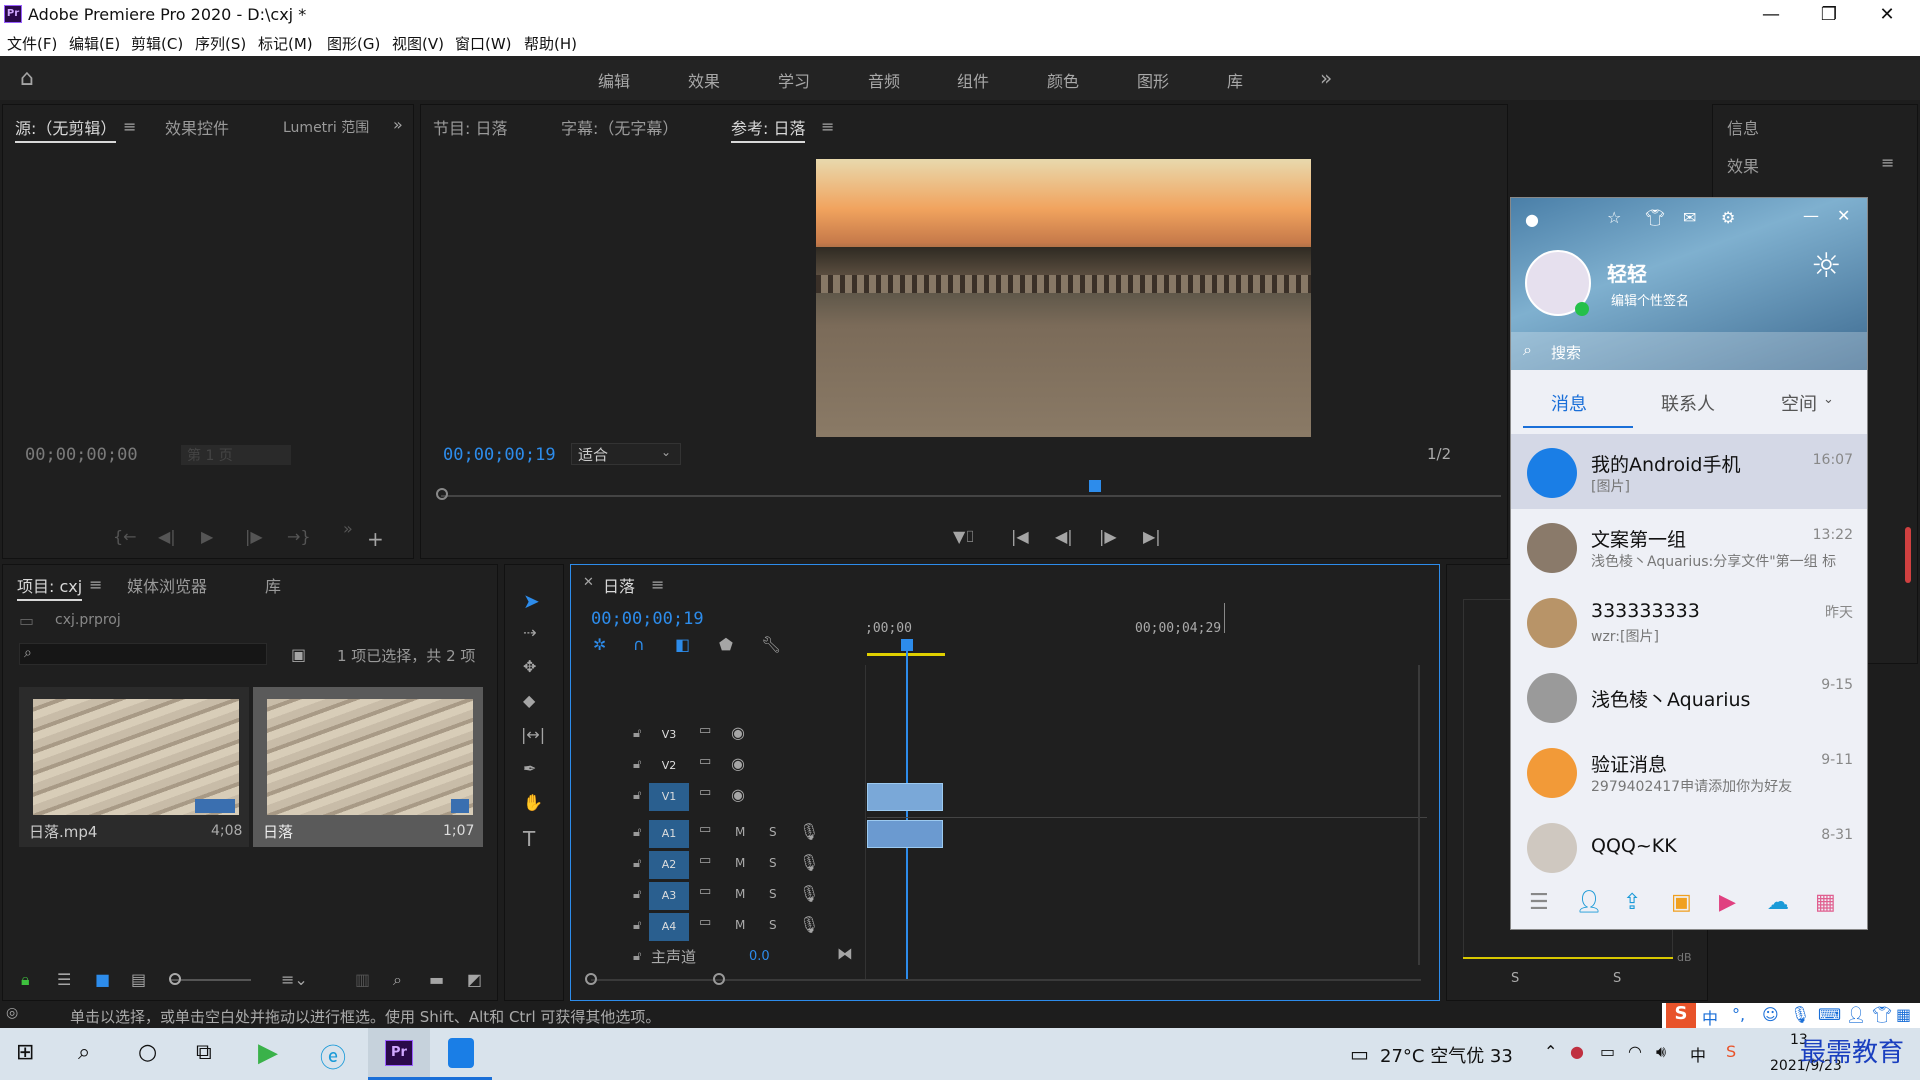 The image size is (1920, 1080). I want to click on razor-tool-icon: ◆, so click(529, 700).